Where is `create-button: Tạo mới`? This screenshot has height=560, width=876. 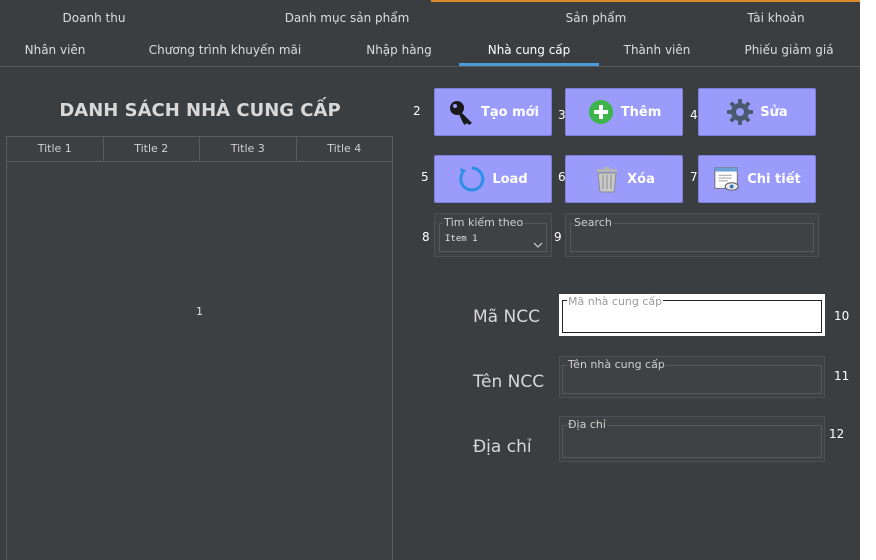 create-button: Tạo mới is located at coordinates (493, 112).